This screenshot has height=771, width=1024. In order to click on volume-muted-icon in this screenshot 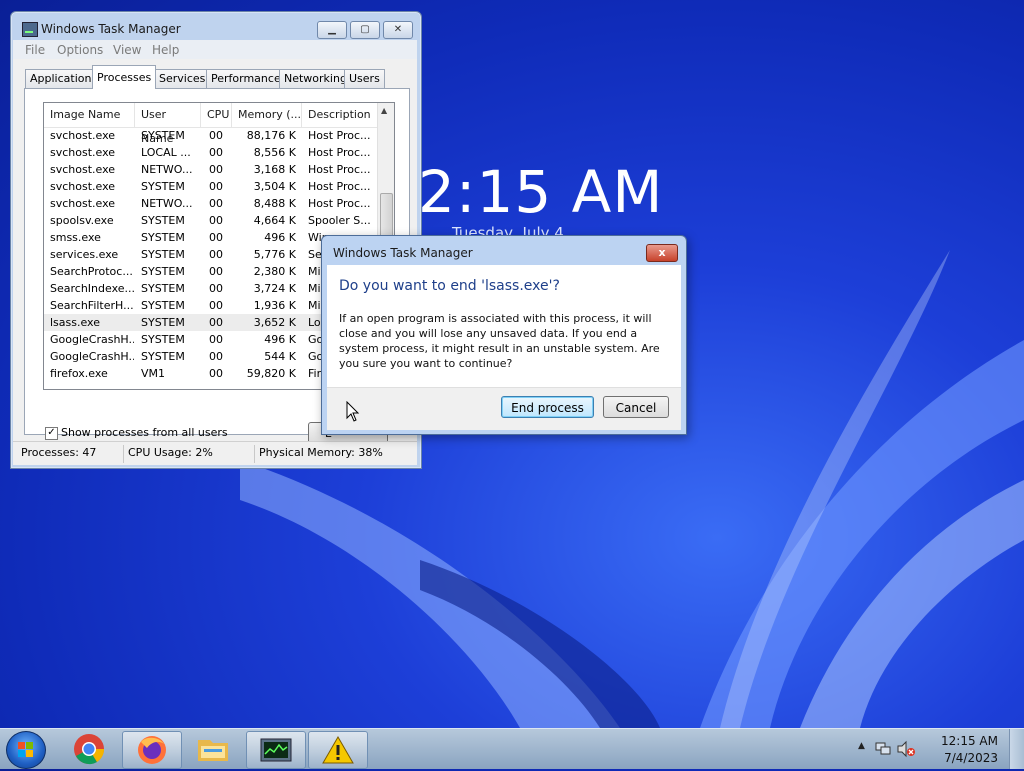, I will do `click(906, 749)`.